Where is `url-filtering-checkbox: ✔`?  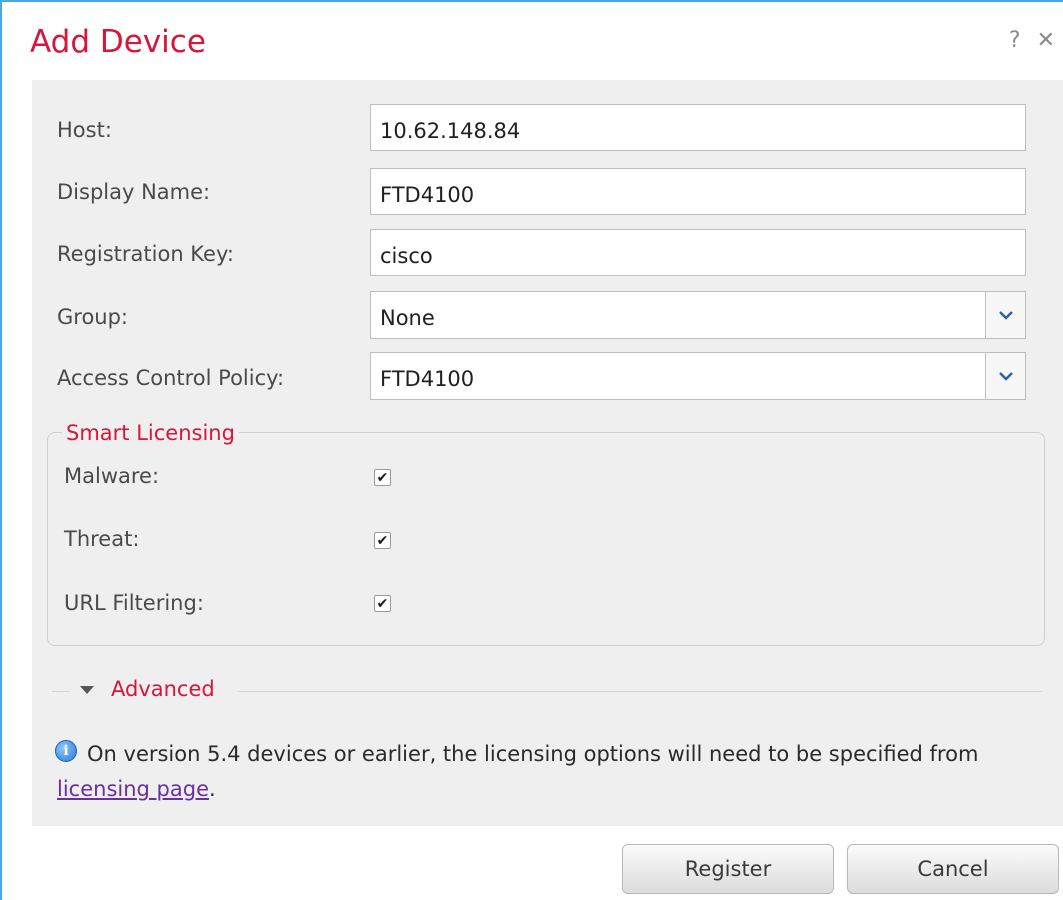 url-filtering-checkbox: ✔ is located at coordinates (382, 603).